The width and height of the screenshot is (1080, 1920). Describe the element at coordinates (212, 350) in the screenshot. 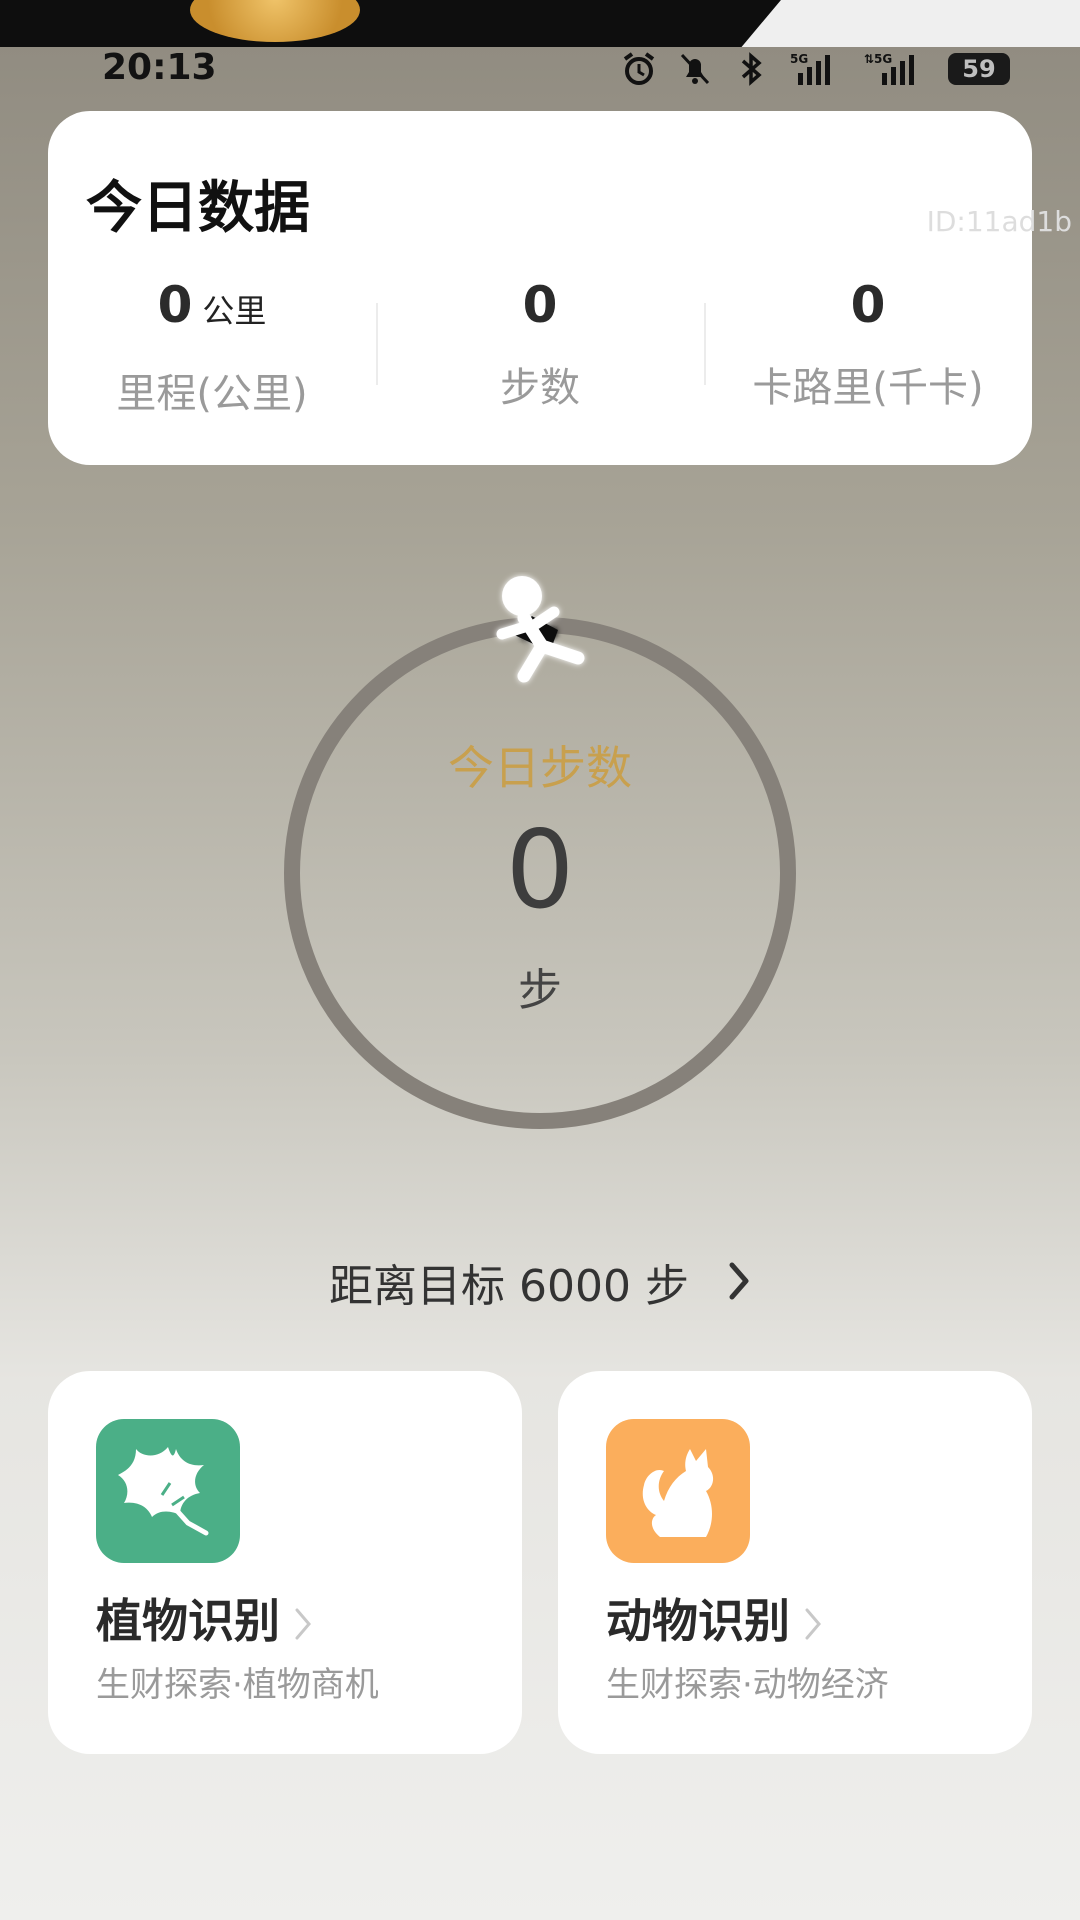

I see `stat-distance: 0 公里 里程(公里)` at that location.